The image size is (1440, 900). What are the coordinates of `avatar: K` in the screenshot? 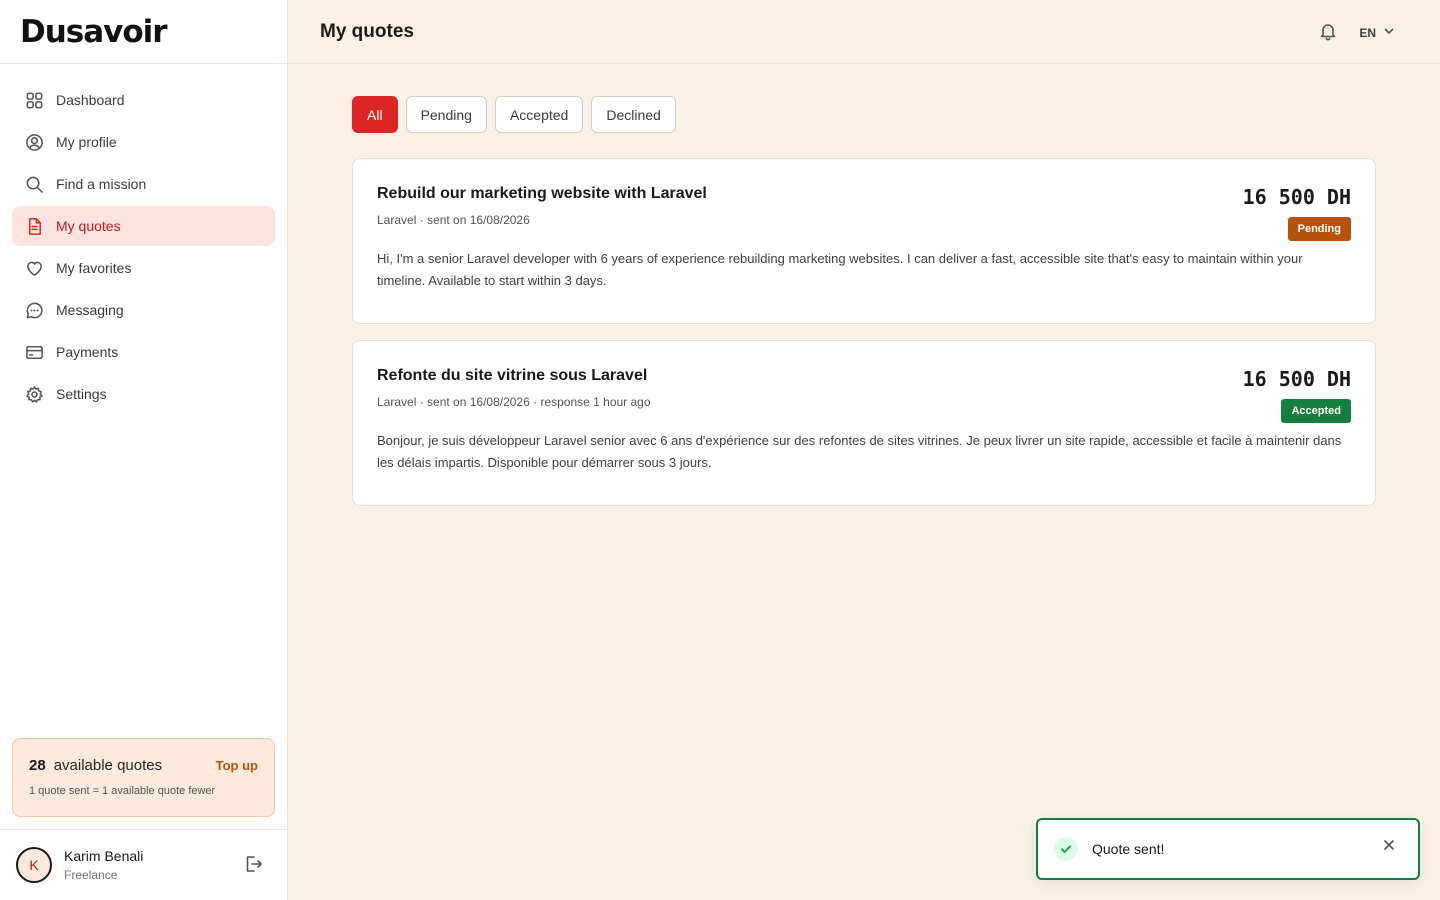 It's located at (34, 865).